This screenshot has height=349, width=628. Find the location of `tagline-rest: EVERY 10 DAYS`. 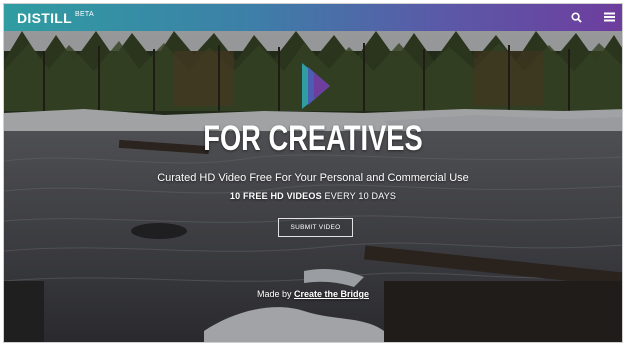

tagline-rest: EVERY 10 DAYS is located at coordinates (359, 196).